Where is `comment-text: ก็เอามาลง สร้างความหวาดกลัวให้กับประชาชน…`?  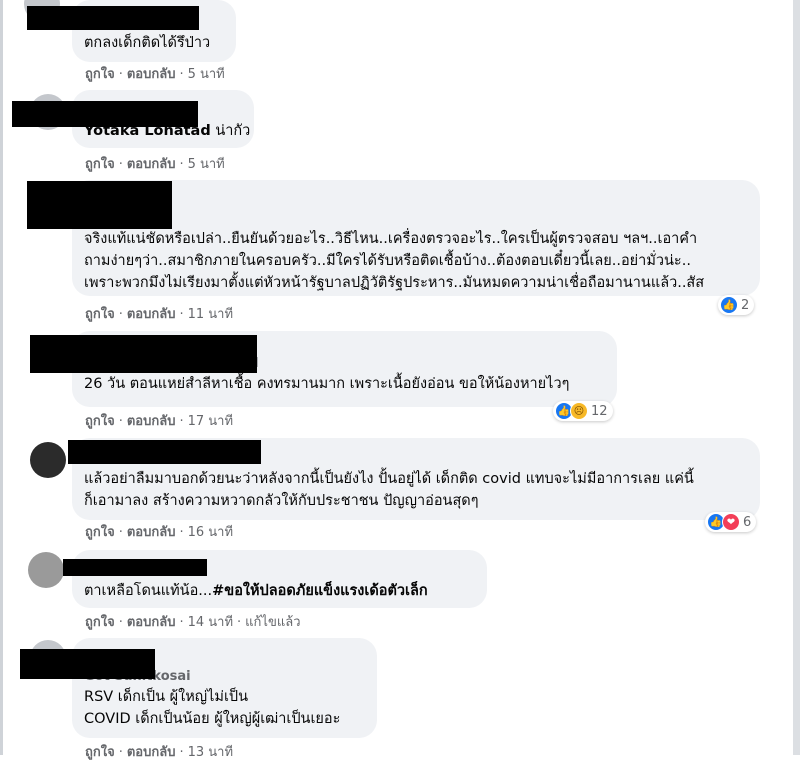
comment-text: ก็เอามาลง สร้างความหวาดกลัวให้กับประชาชน… is located at coordinates (281, 501).